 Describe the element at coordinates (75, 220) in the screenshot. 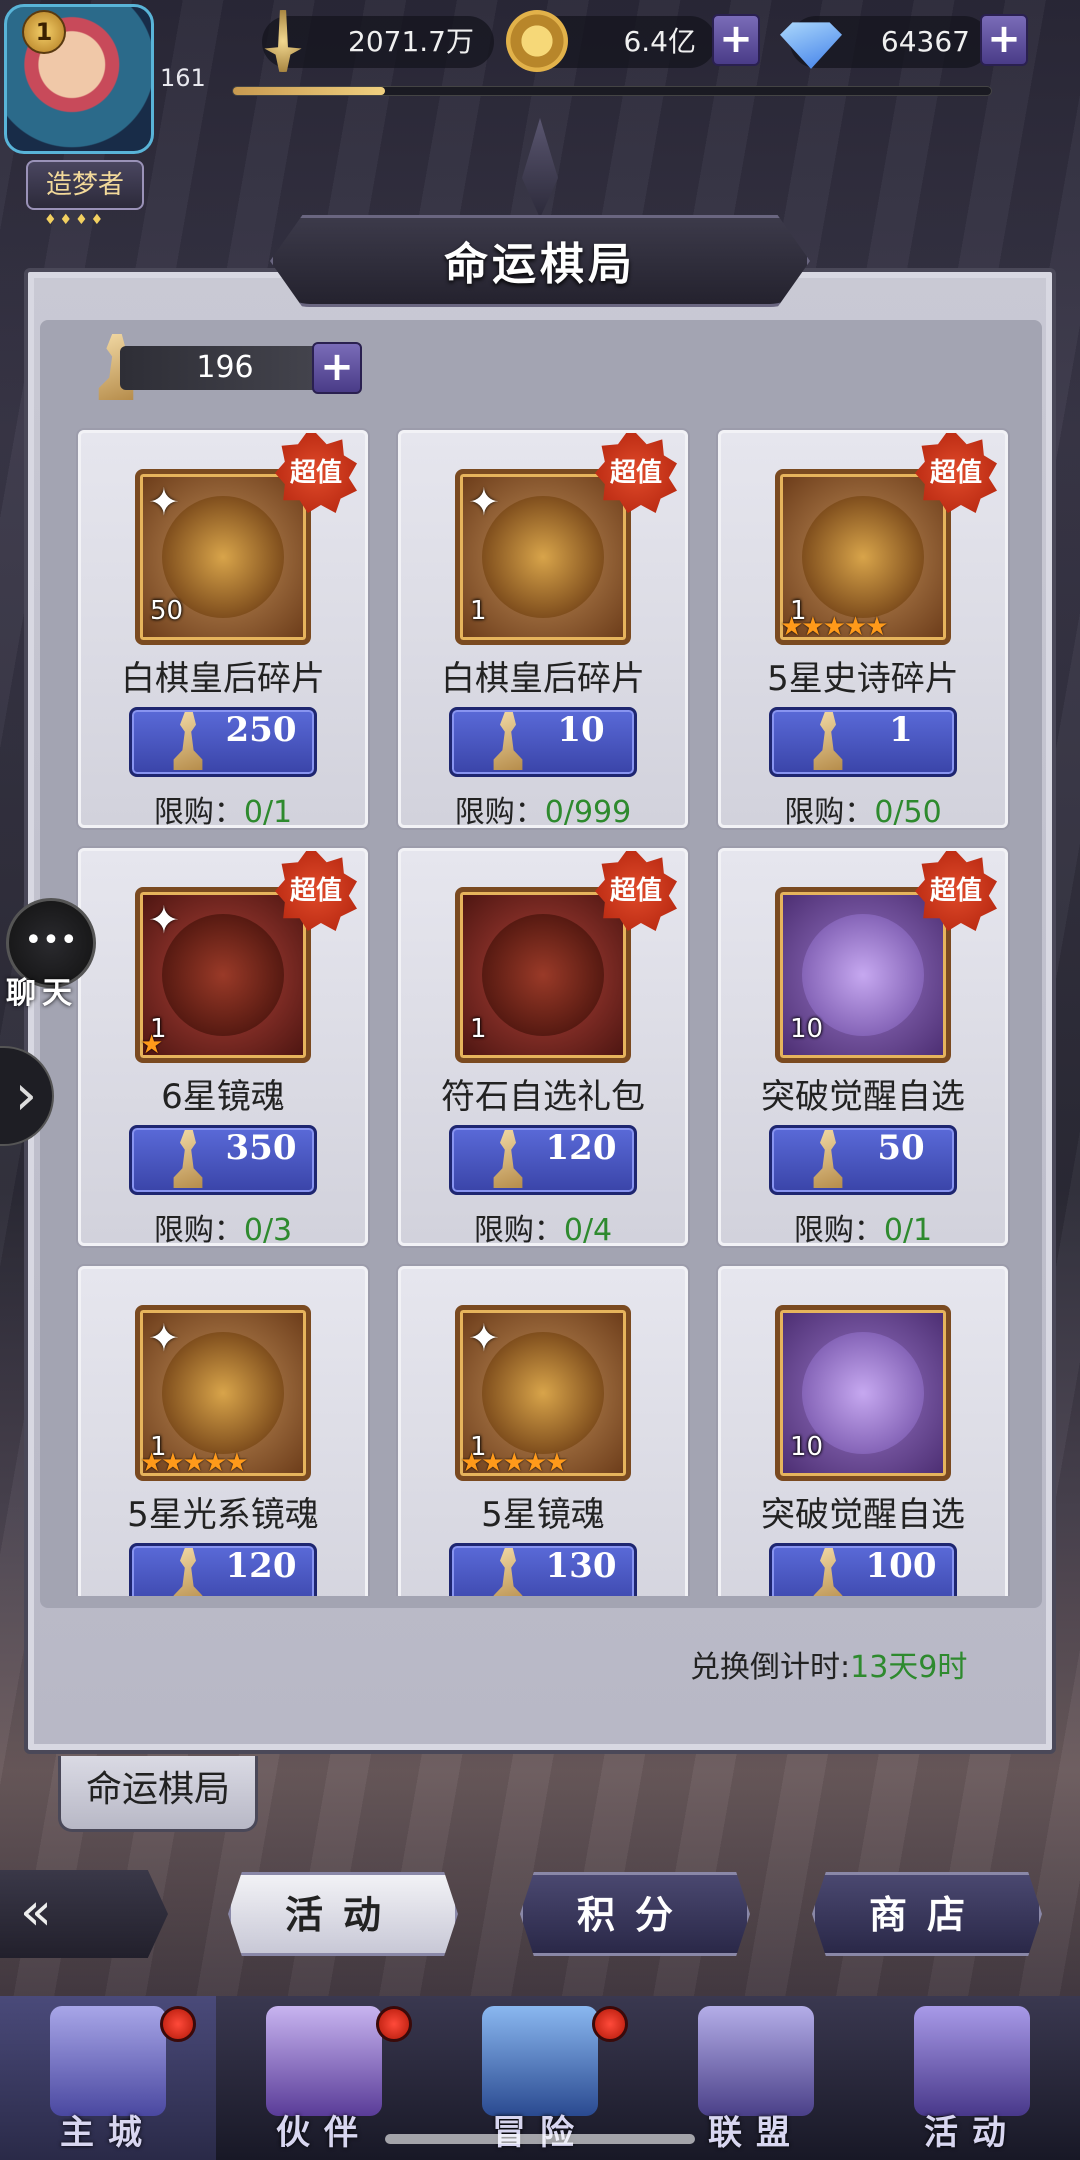

I see `player-title-stars: ♦♦♦♦` at that location.